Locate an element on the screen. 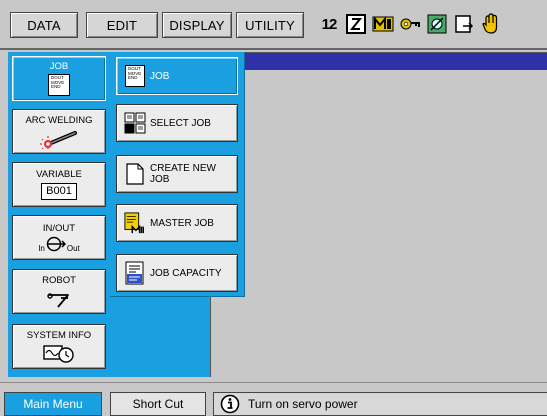 This screenshot has height=416, width=547. category-label: SYSTEM INFO is located at coordinates (59, 335).